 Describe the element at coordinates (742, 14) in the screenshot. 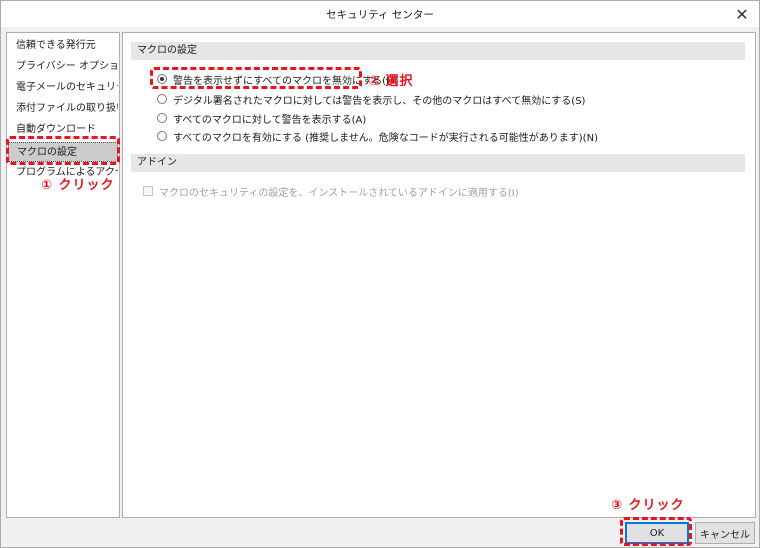

I see `close-icon: ✕` at that location.